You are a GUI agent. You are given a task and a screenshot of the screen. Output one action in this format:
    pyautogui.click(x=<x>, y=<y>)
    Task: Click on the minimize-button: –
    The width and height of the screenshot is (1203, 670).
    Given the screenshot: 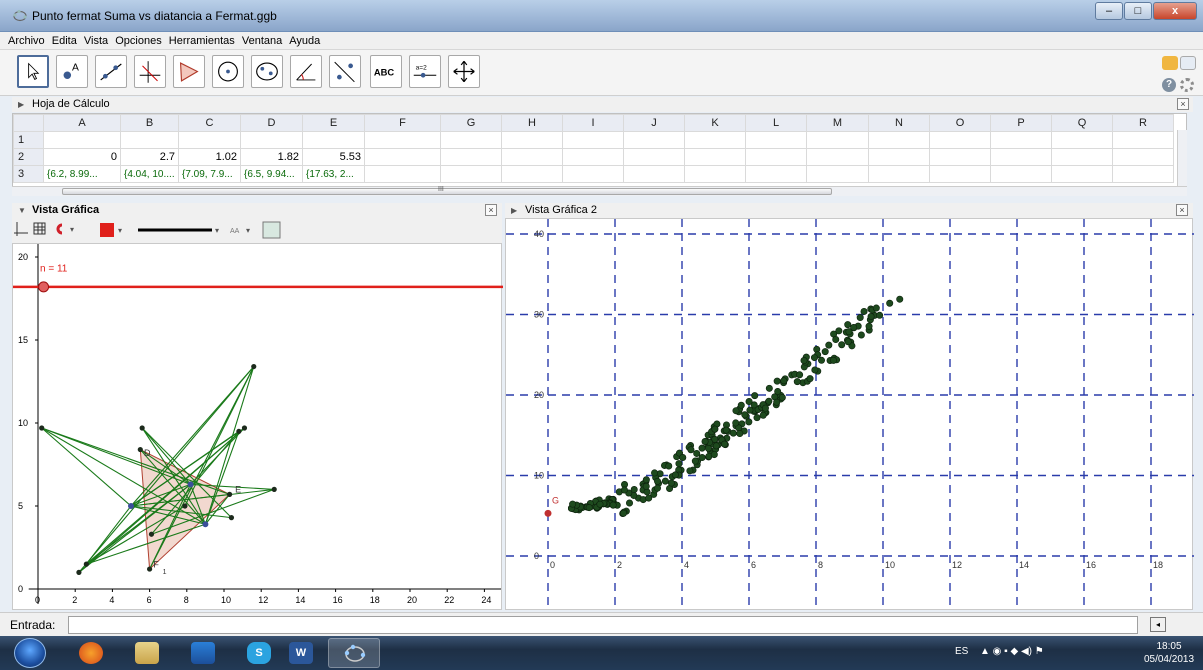 What is the action you would take?
    pyautogui.click(x=1109, y=11)
    